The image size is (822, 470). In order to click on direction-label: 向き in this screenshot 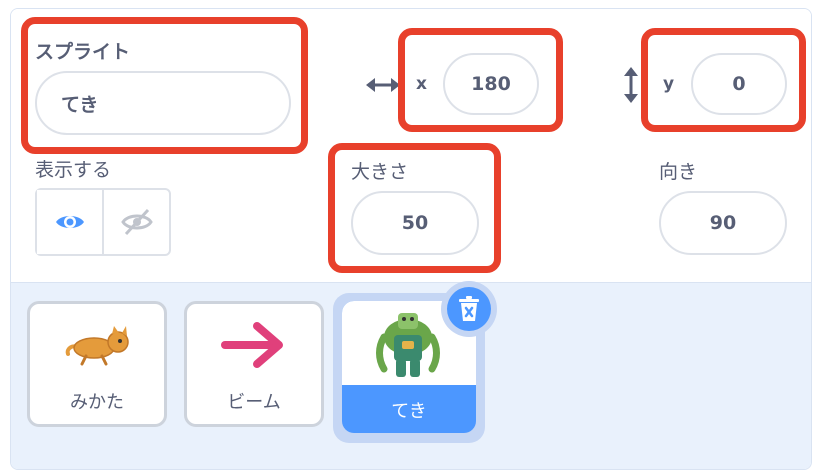, I will do `click(678, 172)`.